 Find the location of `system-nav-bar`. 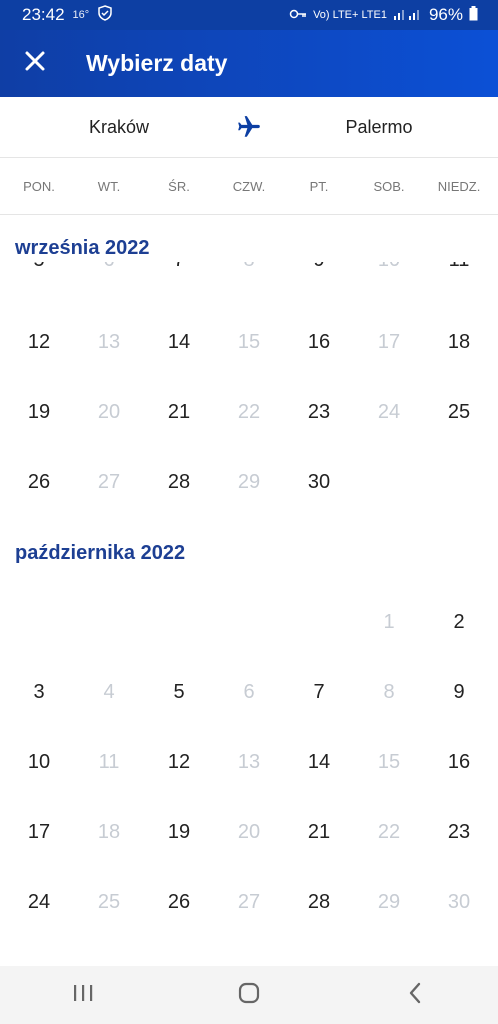

system-nav-bar is located at coordinates (249, 995).